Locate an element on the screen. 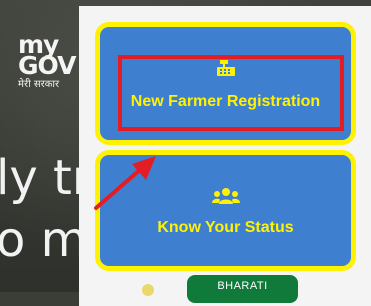 Image resolution: width=371 pixels, height=306 pixels. logo-tagline: मेरी सरकार is located at coordinates (39, 84).